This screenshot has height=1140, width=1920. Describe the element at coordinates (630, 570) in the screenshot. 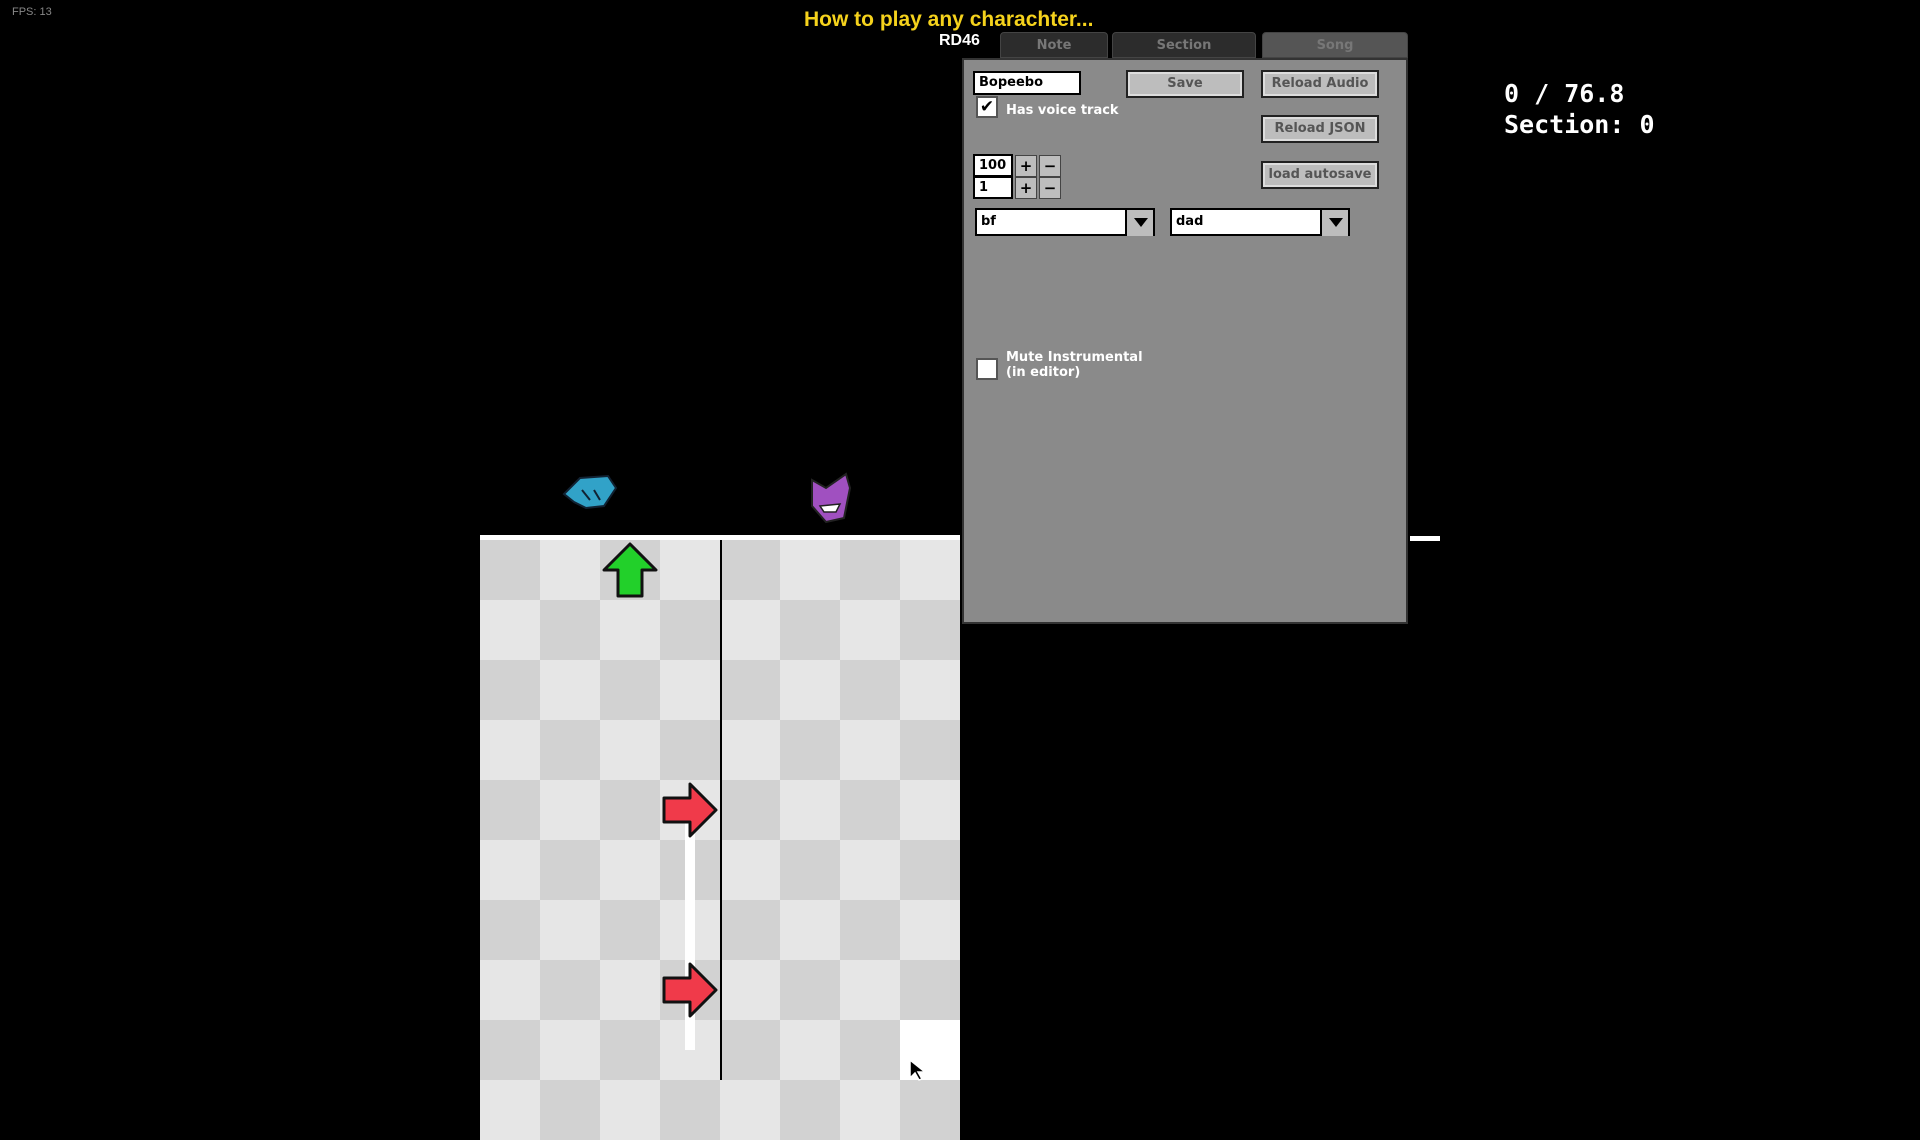

I see `up-arrow-note` at that location.